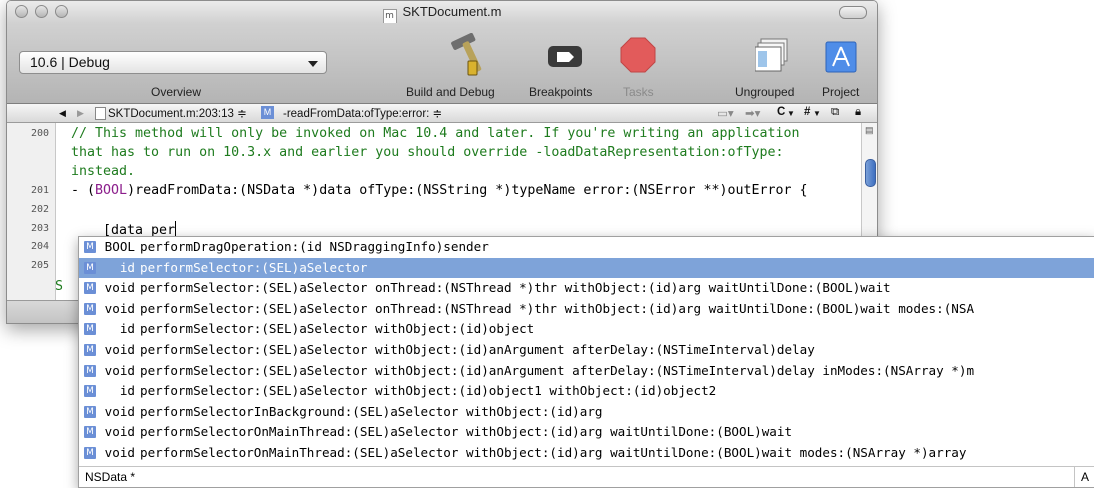  What do you see at coordinates (39, 190) in the screenshot?
I see `line-number: 201` at bounding box center [39, 190].